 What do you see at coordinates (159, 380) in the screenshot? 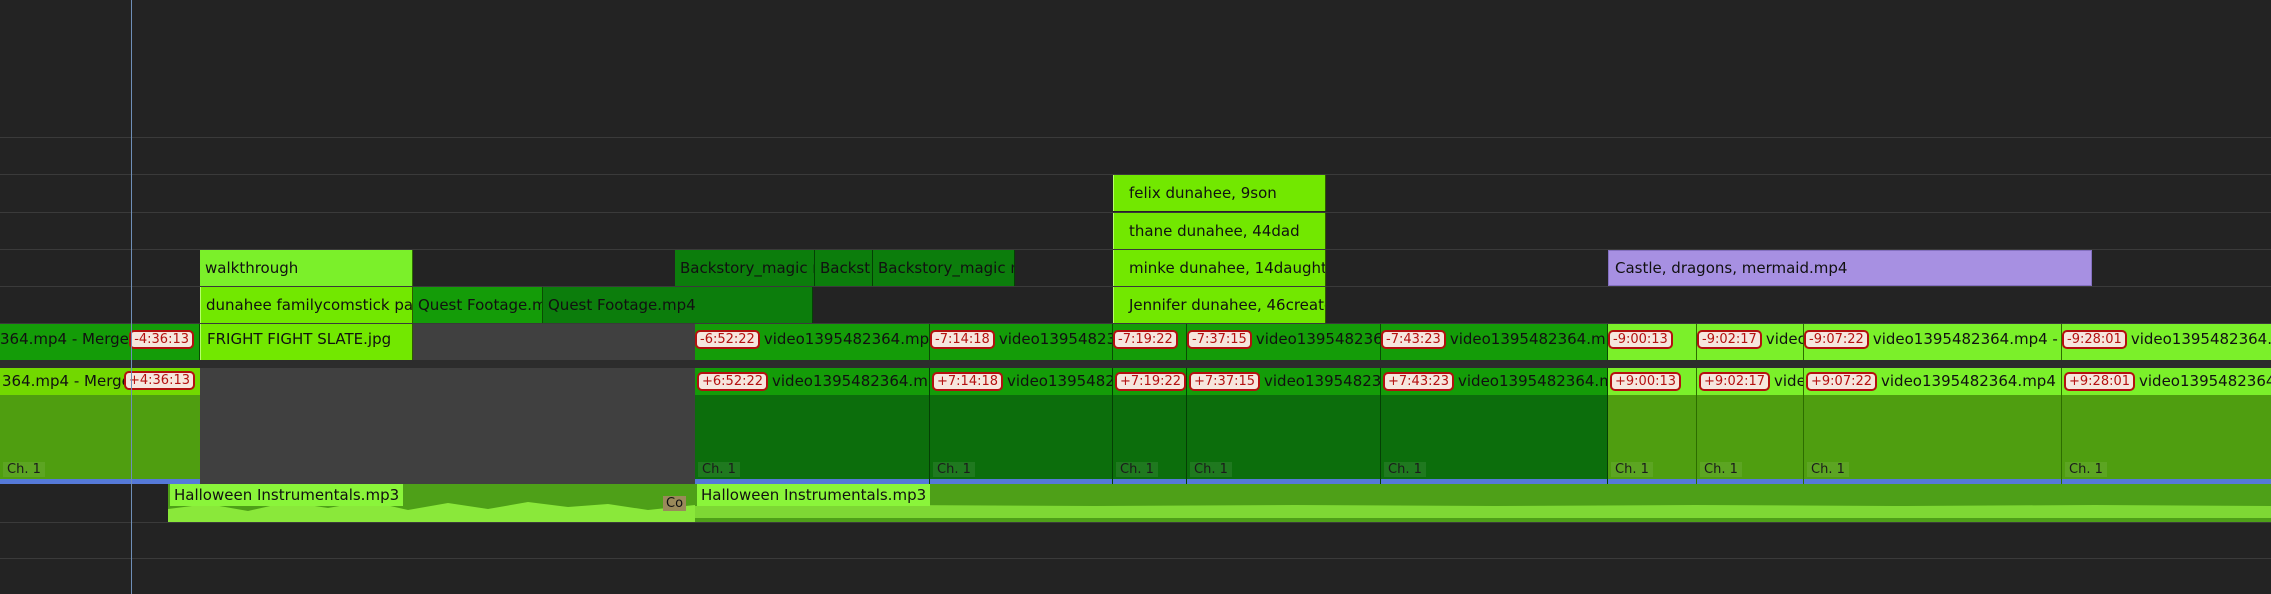
I see `offset-badge: +4:36:13` at bounding box center [159, 380].